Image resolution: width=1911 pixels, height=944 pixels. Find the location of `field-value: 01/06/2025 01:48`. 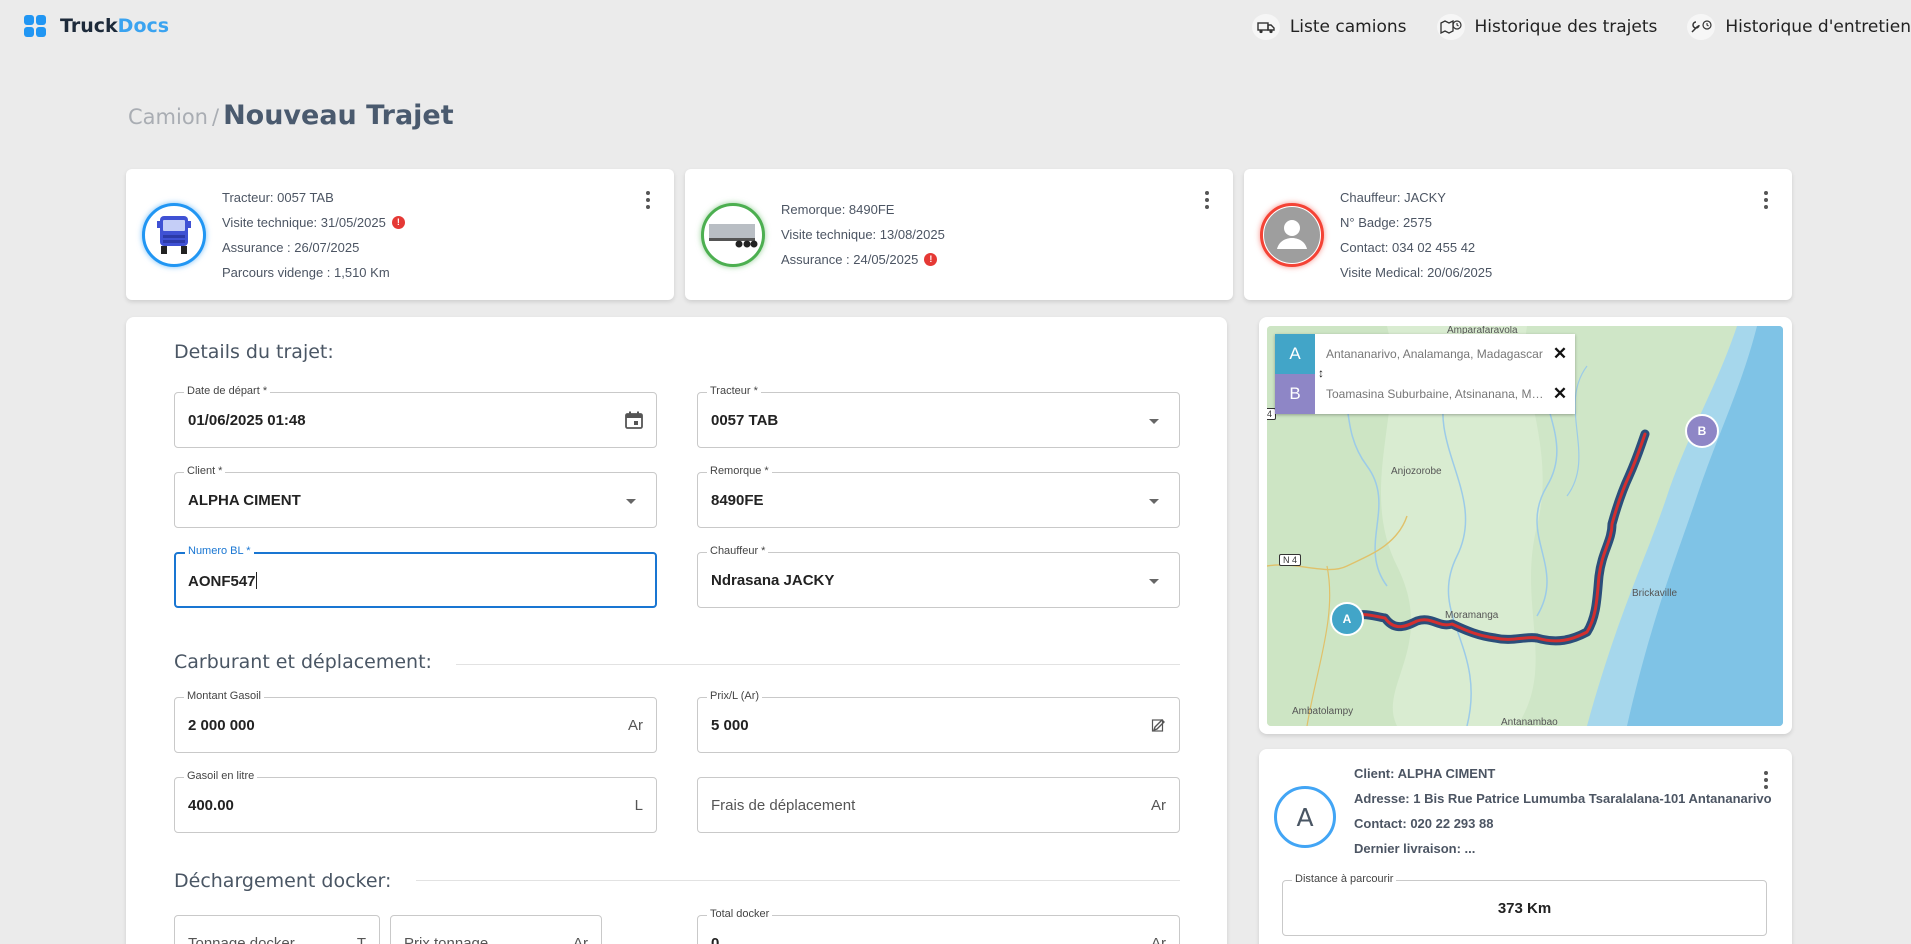

field-value: 01/06/2025 01:48 is located at coordinates (247, 420).